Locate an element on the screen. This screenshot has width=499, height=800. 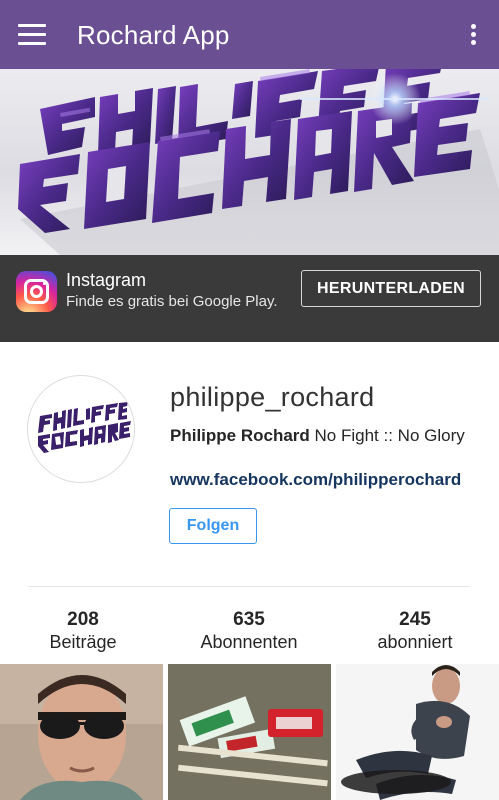
stat-followers-label: Abonnenten is located at coordinates (249, 642).